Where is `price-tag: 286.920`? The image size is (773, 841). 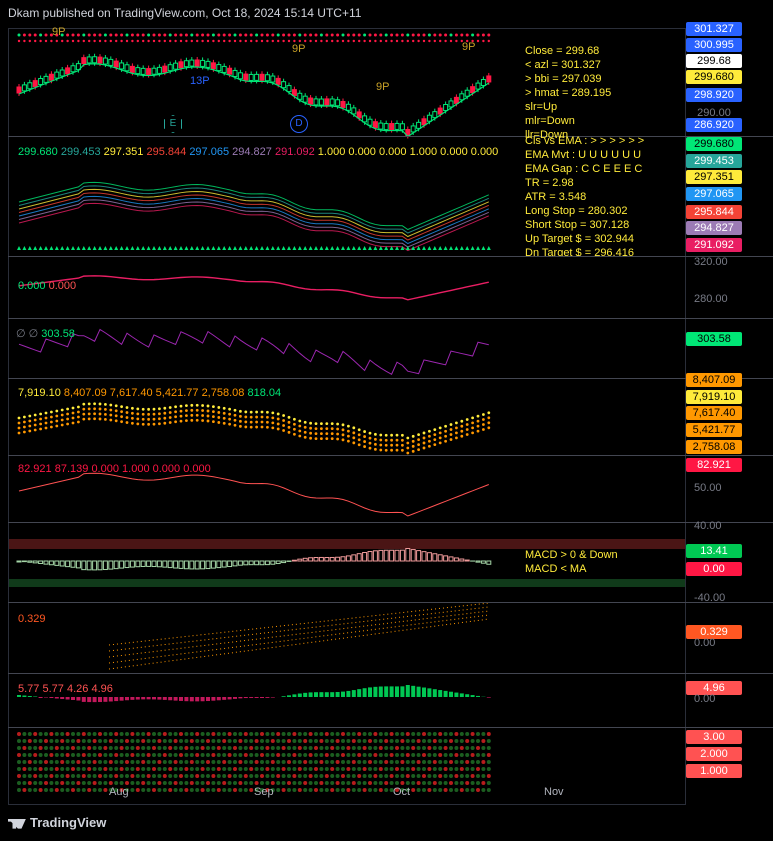
price-tag: 286.920 is located at coordinates (714, 125).